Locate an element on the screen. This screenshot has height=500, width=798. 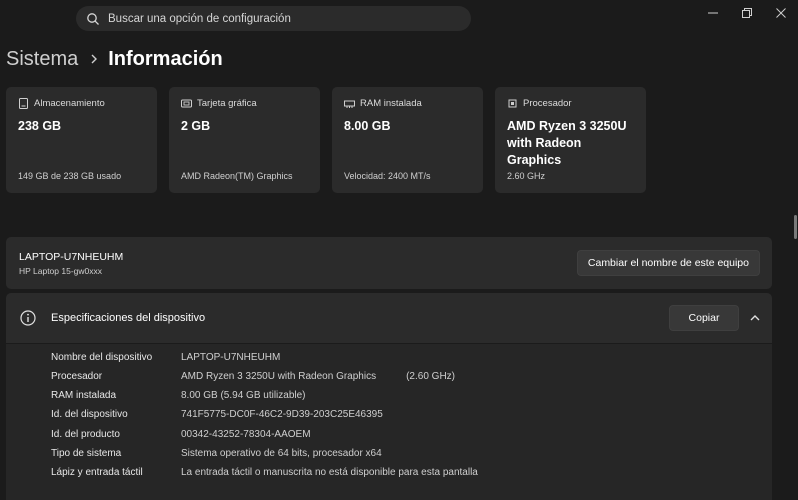
chevron-up-icon is located at coordinates (755, 318).